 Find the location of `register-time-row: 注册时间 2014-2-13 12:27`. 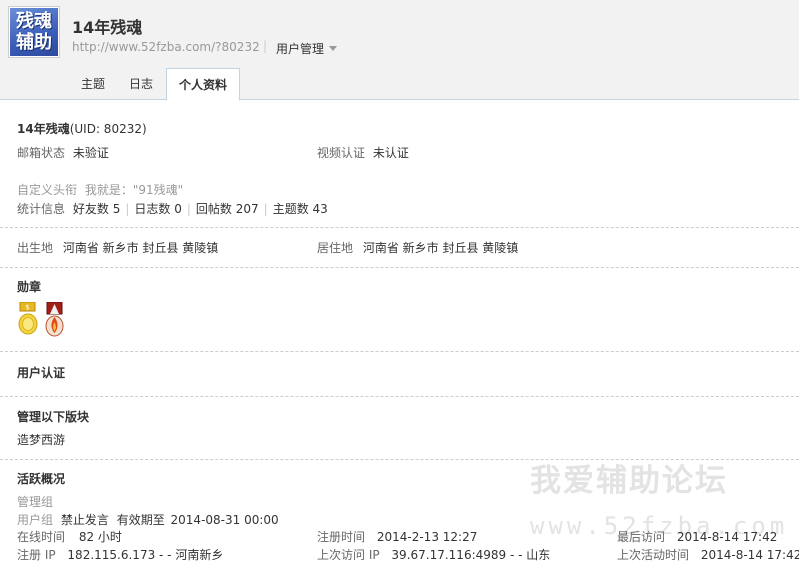

register-time-row: 注册时间 2014-2-13 12:27 is located at coordinates (397, 537).